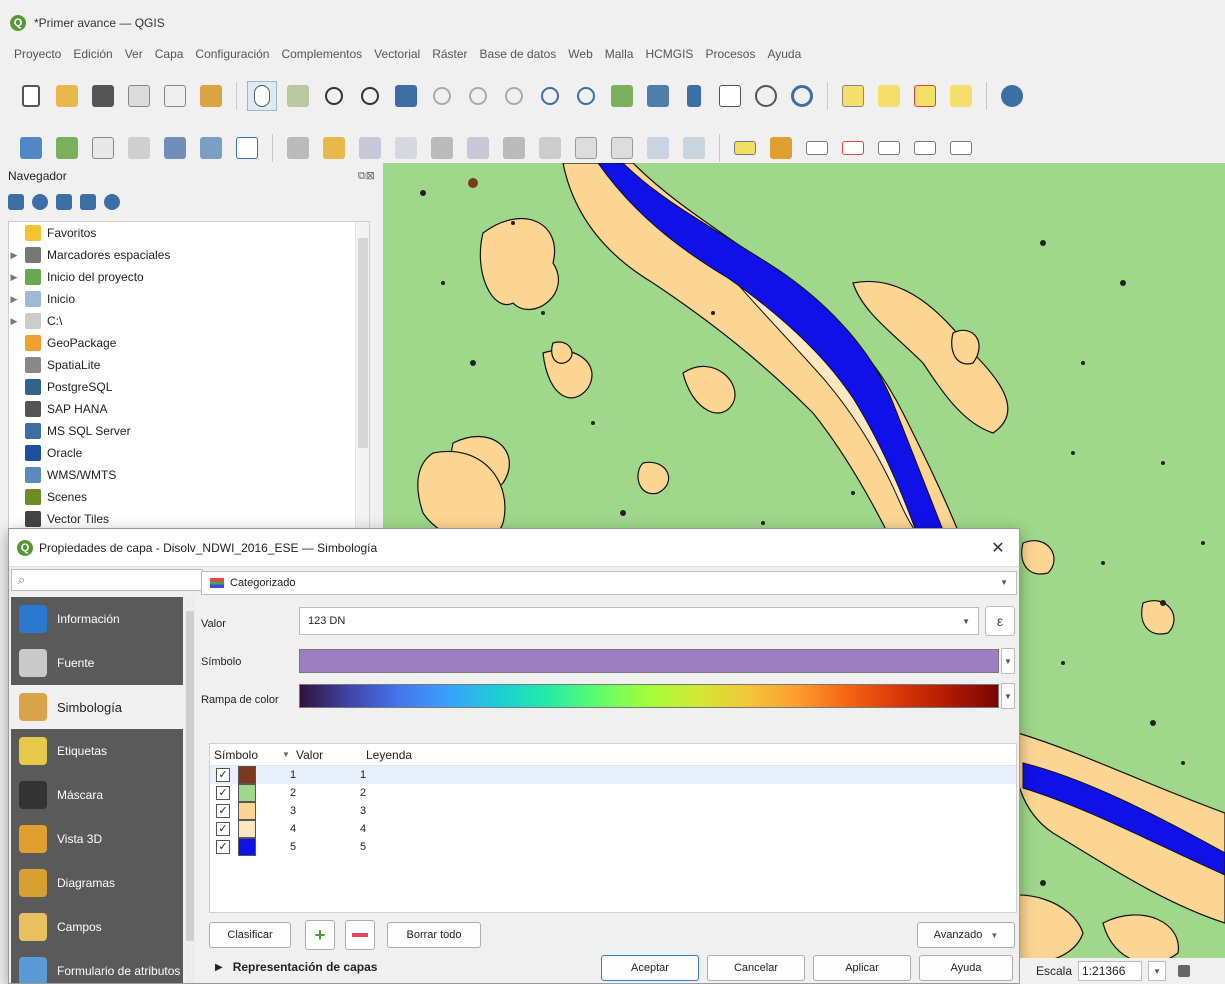 This screenshot has width=1225, height=984. What do you see at coordinates (658, 148) in the screenshot?
I see `undo-button` at bounding box center [658, 148].